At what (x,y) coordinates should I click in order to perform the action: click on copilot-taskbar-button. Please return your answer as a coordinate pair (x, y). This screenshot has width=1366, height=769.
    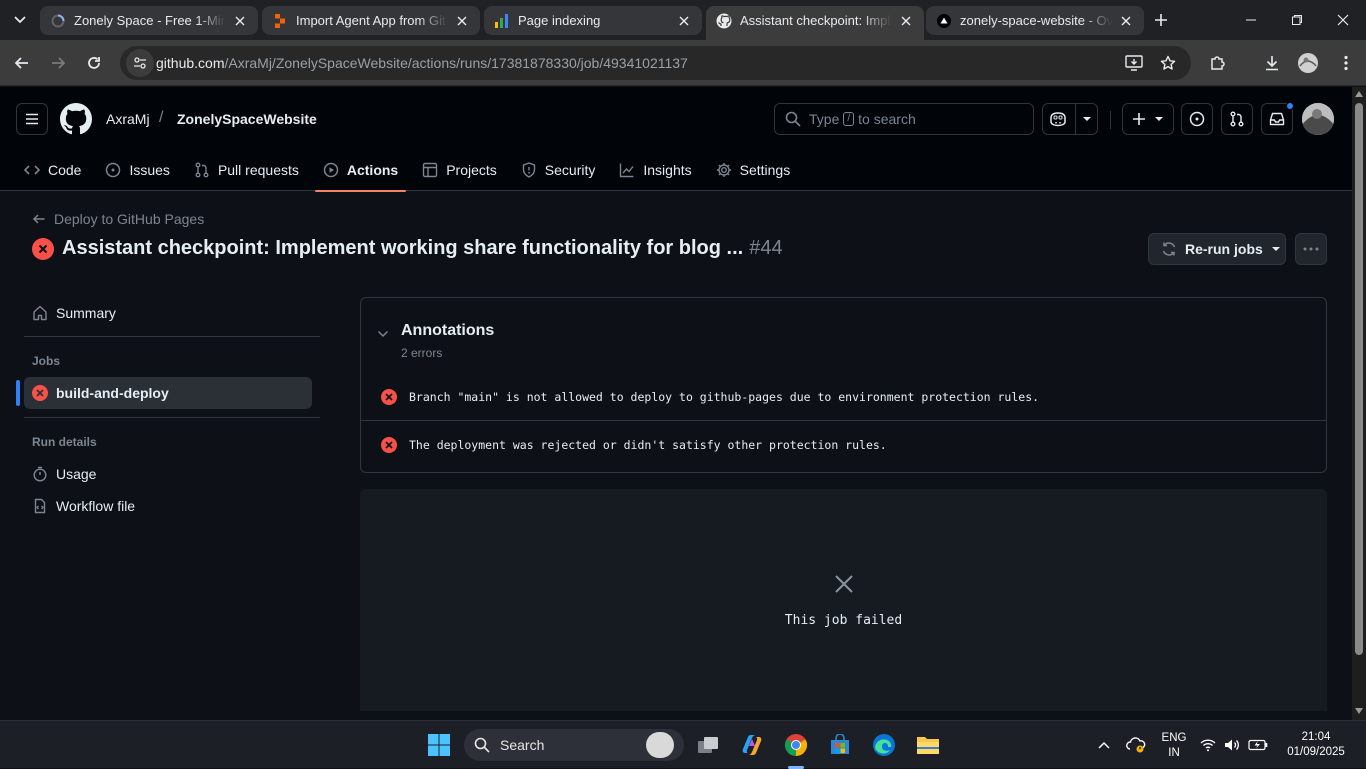
    Looking at the image, I should click on (752, 745).